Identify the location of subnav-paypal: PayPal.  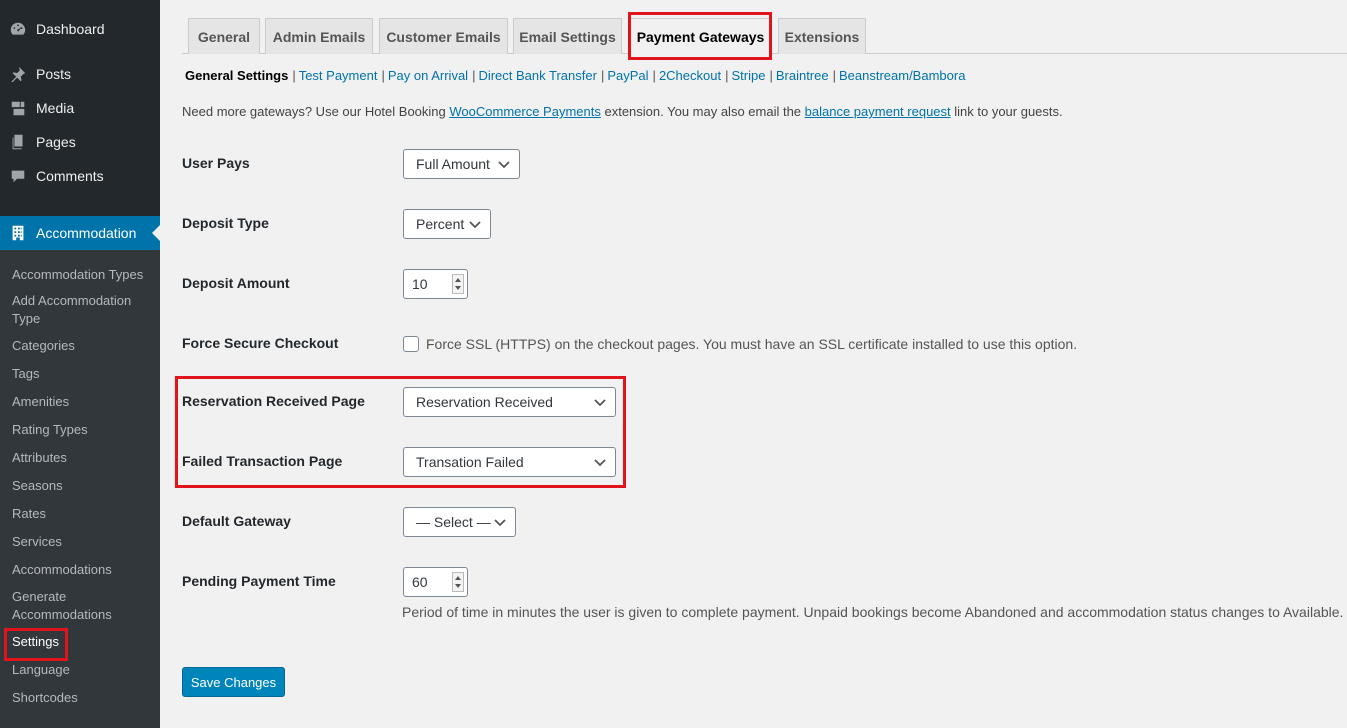
(627, 75).